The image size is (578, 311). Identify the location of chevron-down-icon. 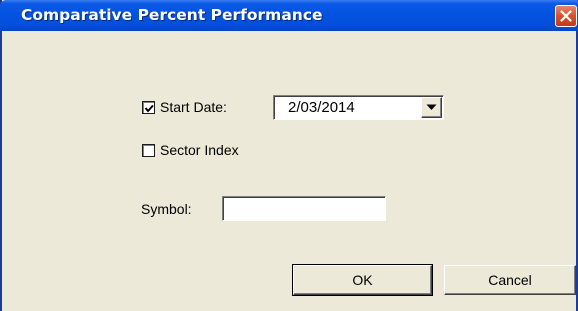
(431, 107).